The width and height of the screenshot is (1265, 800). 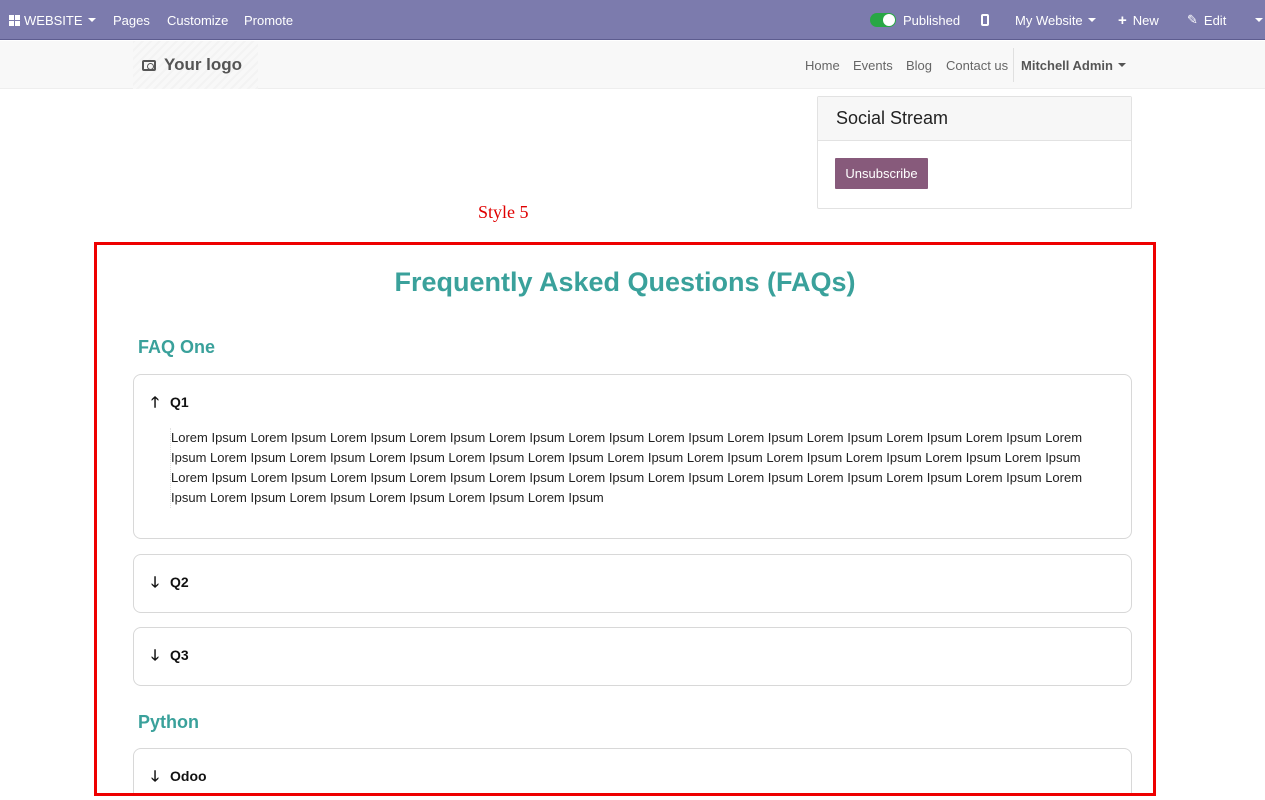 I want to click on faq-question-toggle: 🡓 Odoo, so click(x=177, y=776).